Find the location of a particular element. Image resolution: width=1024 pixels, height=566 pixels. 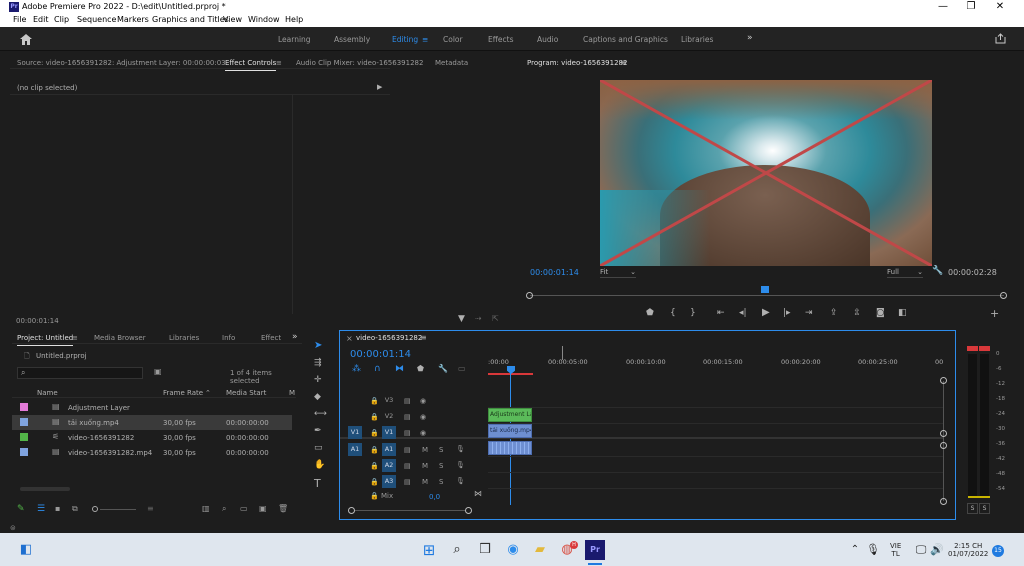

menu-clip: Clip is located at coordinates (61, 19).